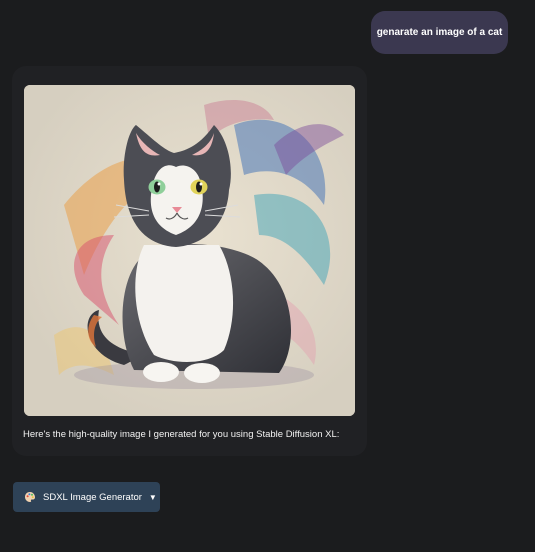  I want to click on sdxl-tool-label: SDXL Image Generator, so click(92, 497).